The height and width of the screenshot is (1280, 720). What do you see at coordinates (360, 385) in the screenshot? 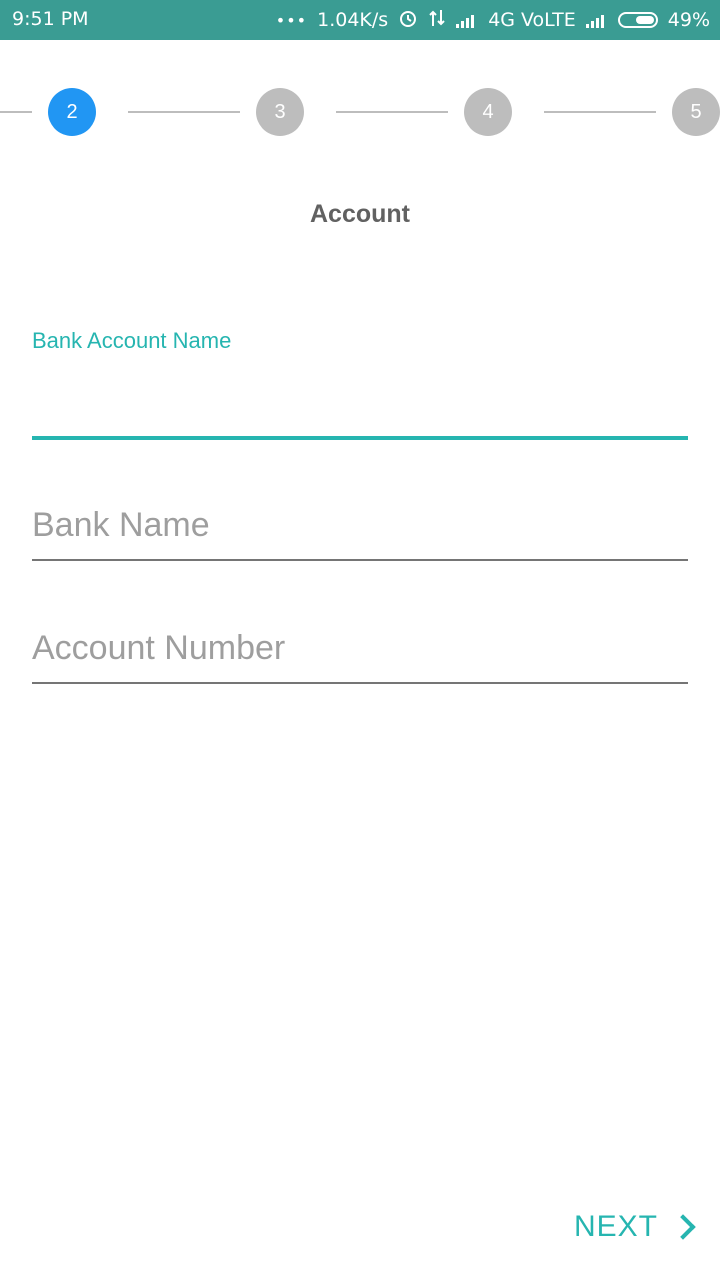
I see `bank-account-name-field: Bank Account Name` at bounding box center [360, 385].